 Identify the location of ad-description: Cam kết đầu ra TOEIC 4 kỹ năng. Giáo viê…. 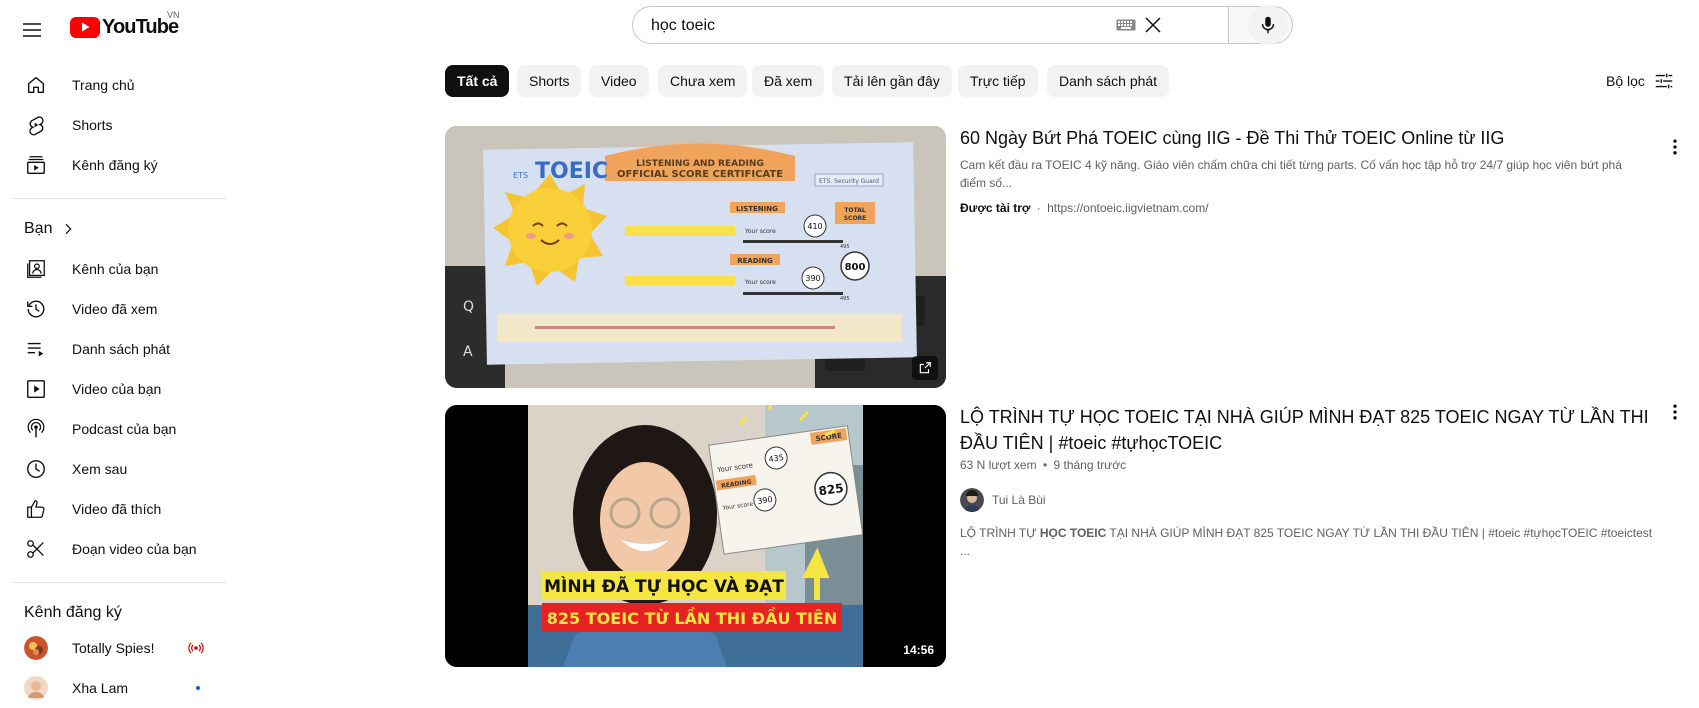
(1291, 174).